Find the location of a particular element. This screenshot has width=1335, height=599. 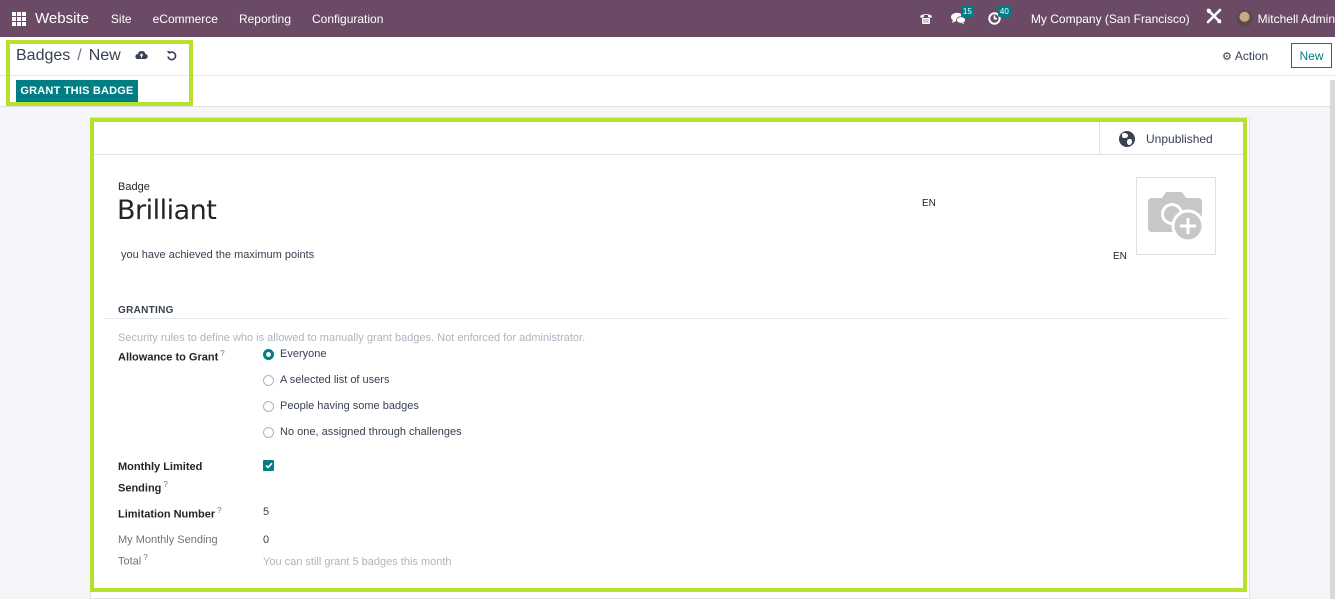

monthly-limited-checkbox is located at coordinates (268, 465).